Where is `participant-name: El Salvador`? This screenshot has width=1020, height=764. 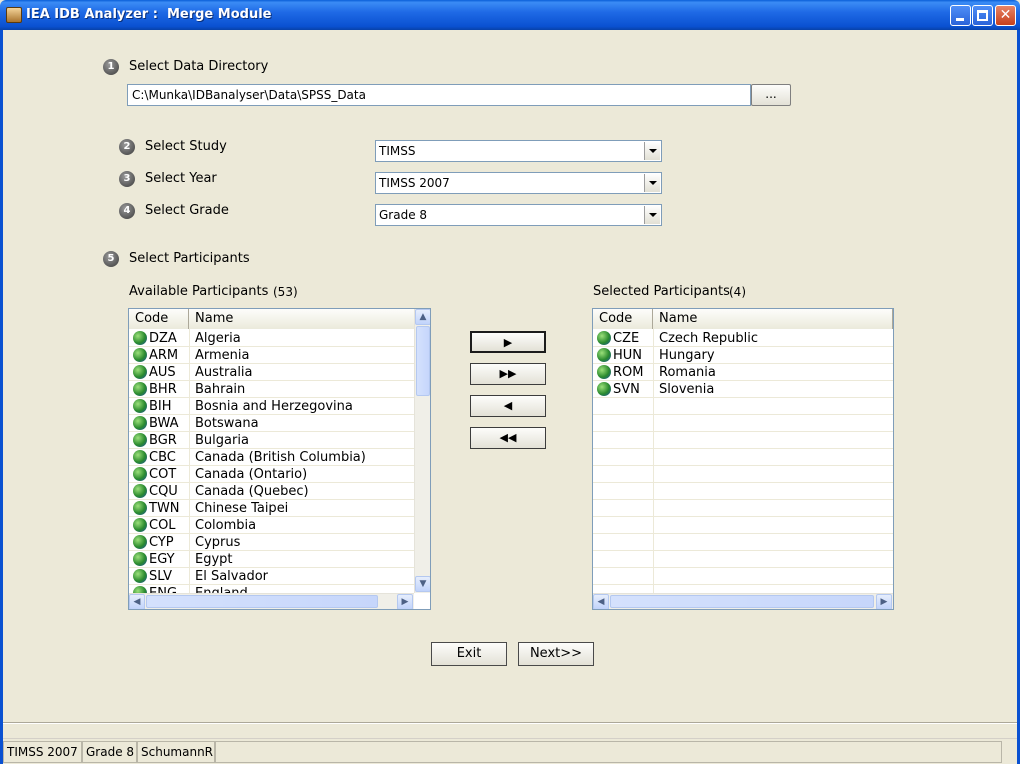 participant-name: El Salvador is located at coordinates (231, 576).